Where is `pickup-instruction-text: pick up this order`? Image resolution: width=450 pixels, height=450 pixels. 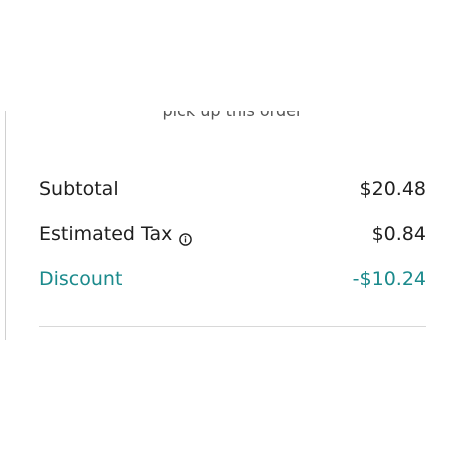
pickup-instruction-text: pick up this order is located at coordinates (225, 115).